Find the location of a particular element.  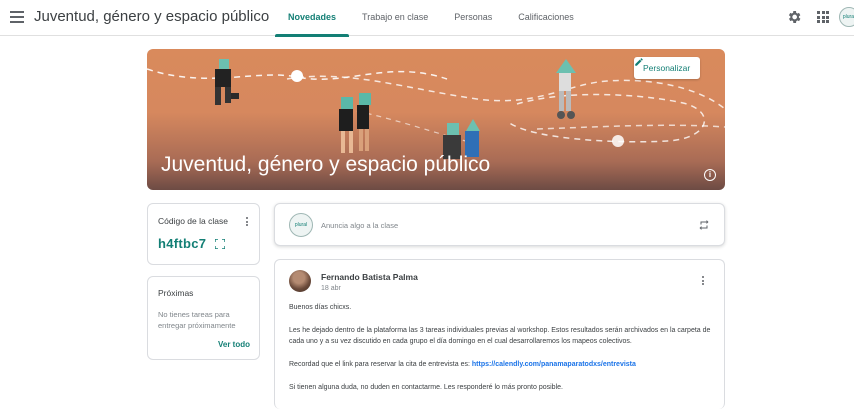

view-all-link: Ver todo is located at coordinates (234, 344).